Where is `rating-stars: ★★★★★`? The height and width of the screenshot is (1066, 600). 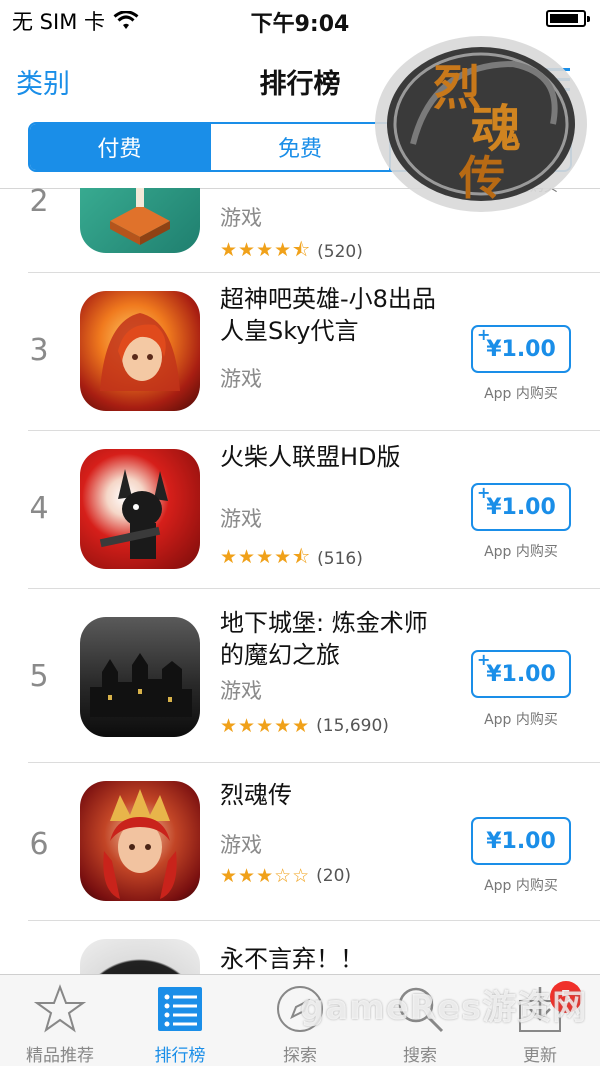
rating-stars: ★★★★★ is located at coordinates (265, 726).